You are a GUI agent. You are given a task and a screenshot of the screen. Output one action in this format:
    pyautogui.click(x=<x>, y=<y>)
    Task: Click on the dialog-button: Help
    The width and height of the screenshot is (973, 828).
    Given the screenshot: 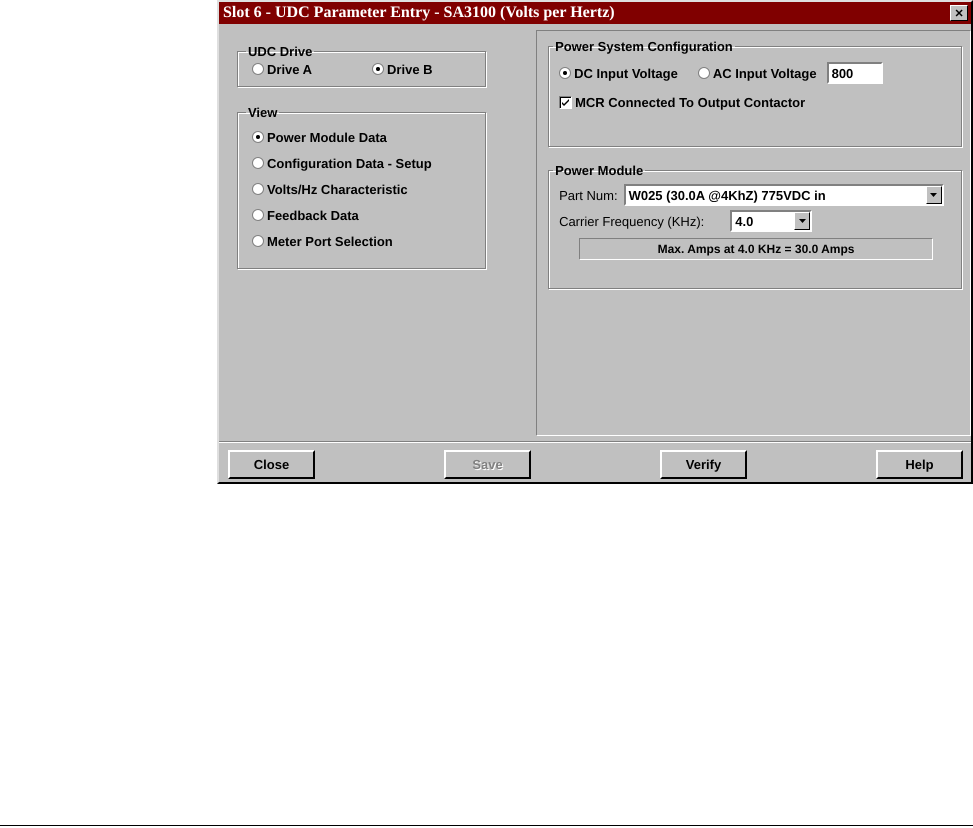 What is the action you would take?
    pyautogui.click(x=919, y=464)
    